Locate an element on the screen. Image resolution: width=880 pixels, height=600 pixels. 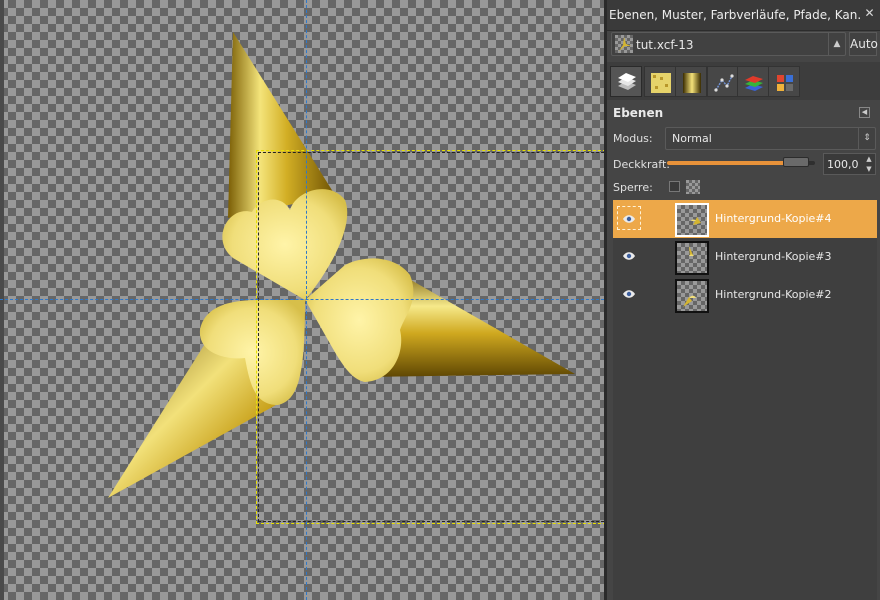
image-thumbnail is located at coordinates (624, 44).